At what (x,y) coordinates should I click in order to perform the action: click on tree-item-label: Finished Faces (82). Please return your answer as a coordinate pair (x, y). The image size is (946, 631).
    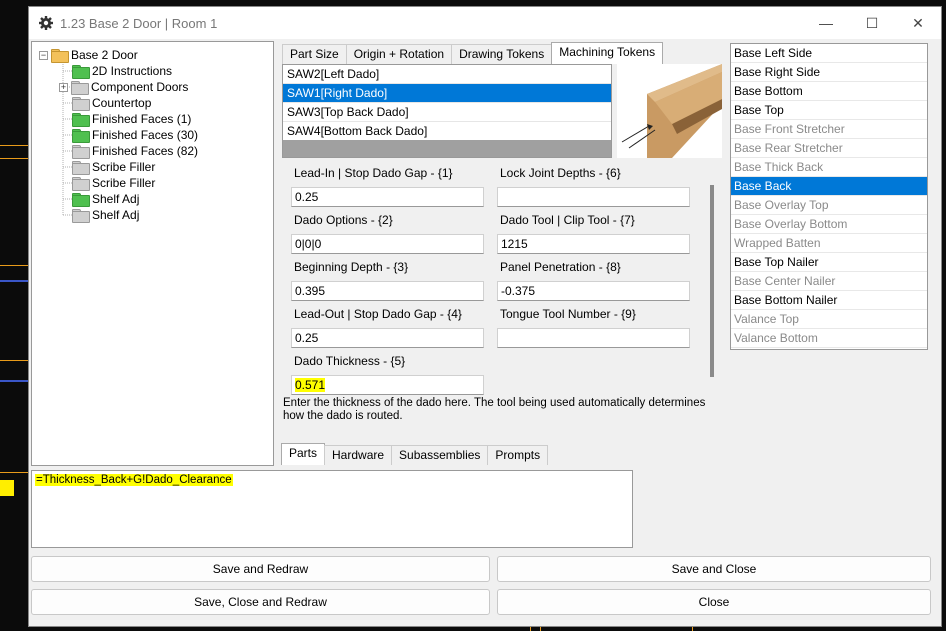
    Looking at the image, I should click on (145, 151).